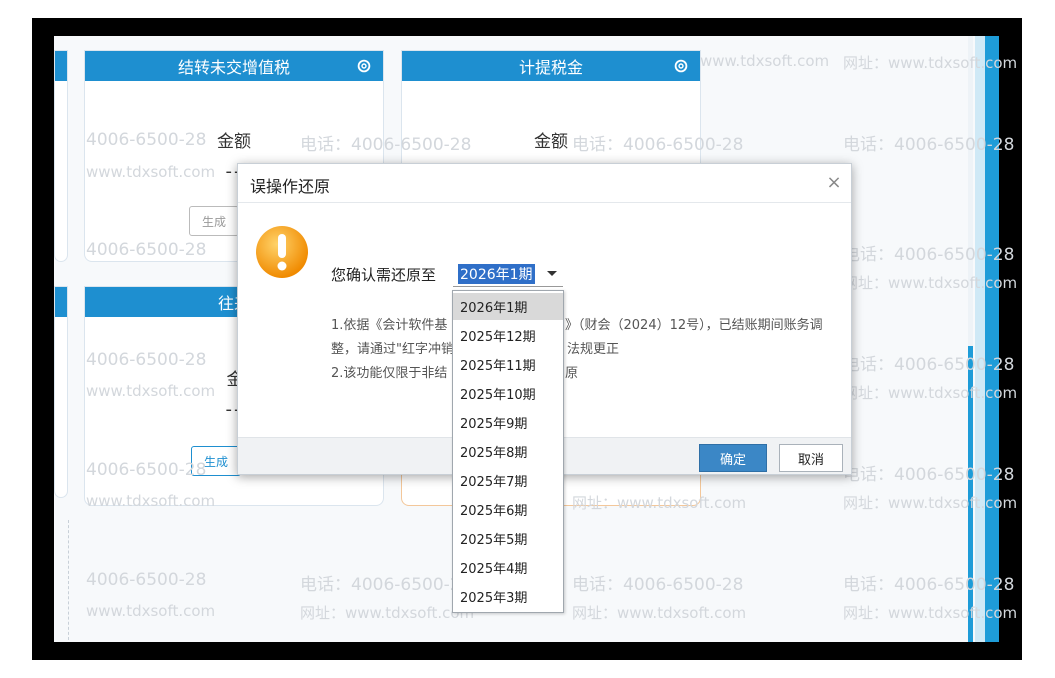 This screenshot has width=1055, height=678. I want to click on confirm-button: 确定, so click(733, 458).